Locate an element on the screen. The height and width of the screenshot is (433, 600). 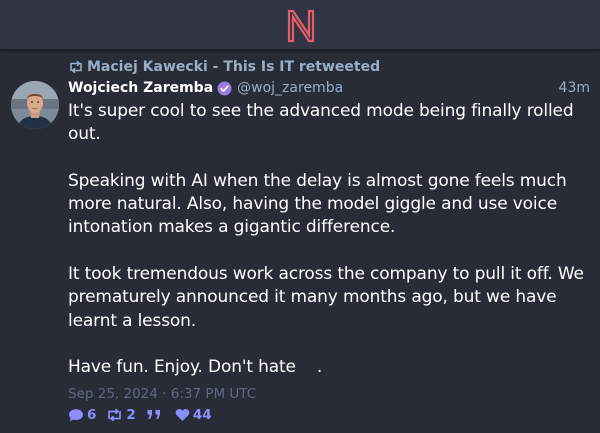
post-paragraph: Have fun. Enjoy. Don't hate . is located at coordinates (195, 367).